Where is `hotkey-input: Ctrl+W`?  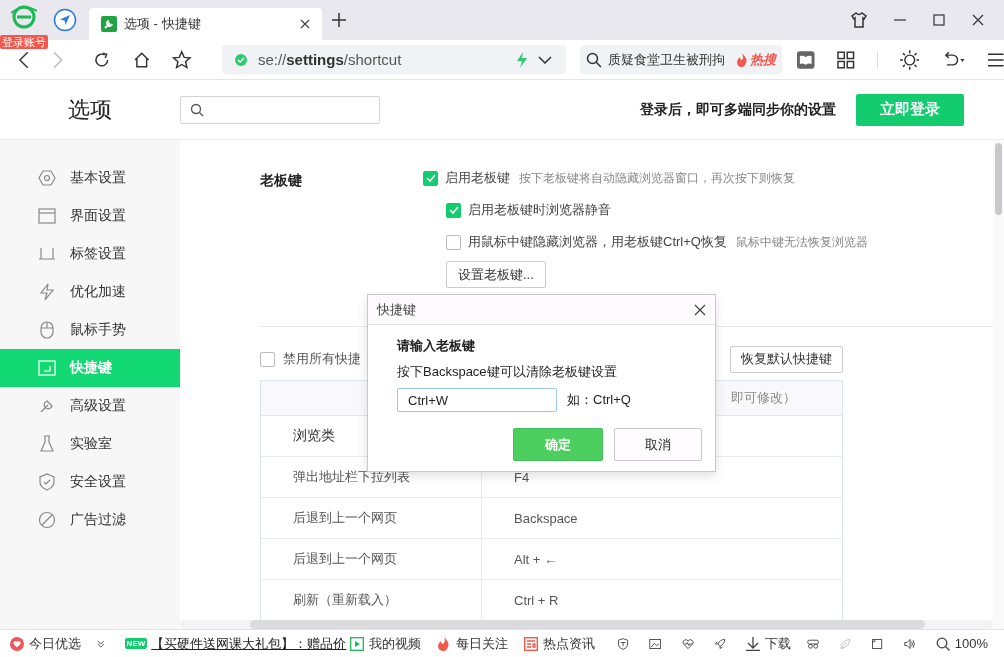 hotkey-input: Ctrl+W is located at coordinates (477, 400).